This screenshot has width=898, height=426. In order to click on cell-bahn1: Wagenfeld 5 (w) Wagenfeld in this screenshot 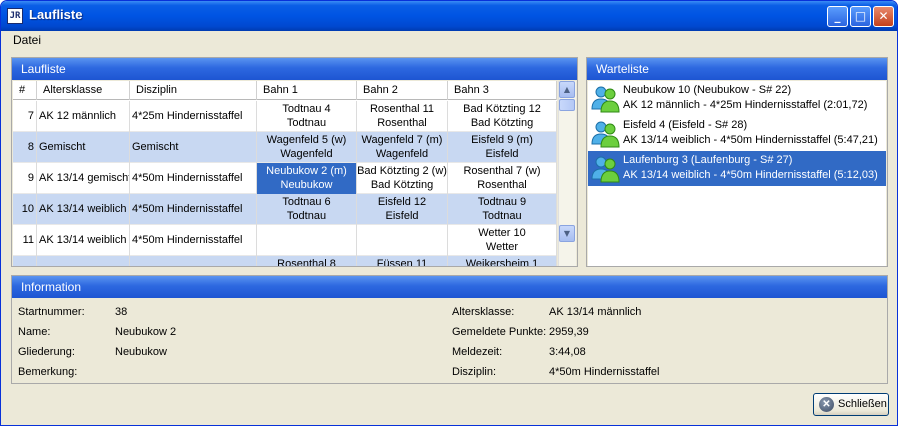, I will do `click(307, 147)`.